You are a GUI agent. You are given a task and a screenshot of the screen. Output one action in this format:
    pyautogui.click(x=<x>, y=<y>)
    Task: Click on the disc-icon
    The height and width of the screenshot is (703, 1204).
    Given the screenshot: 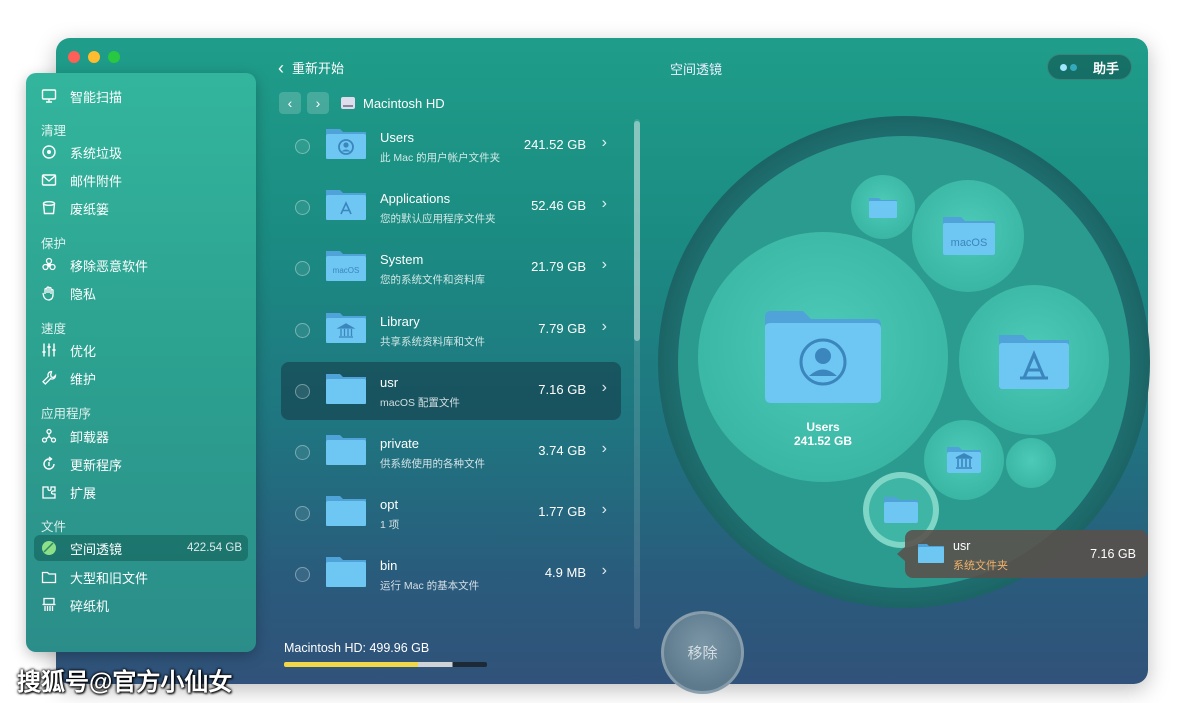 What is the action you would take?
    pyautogui.click(x=49, y=152)
    